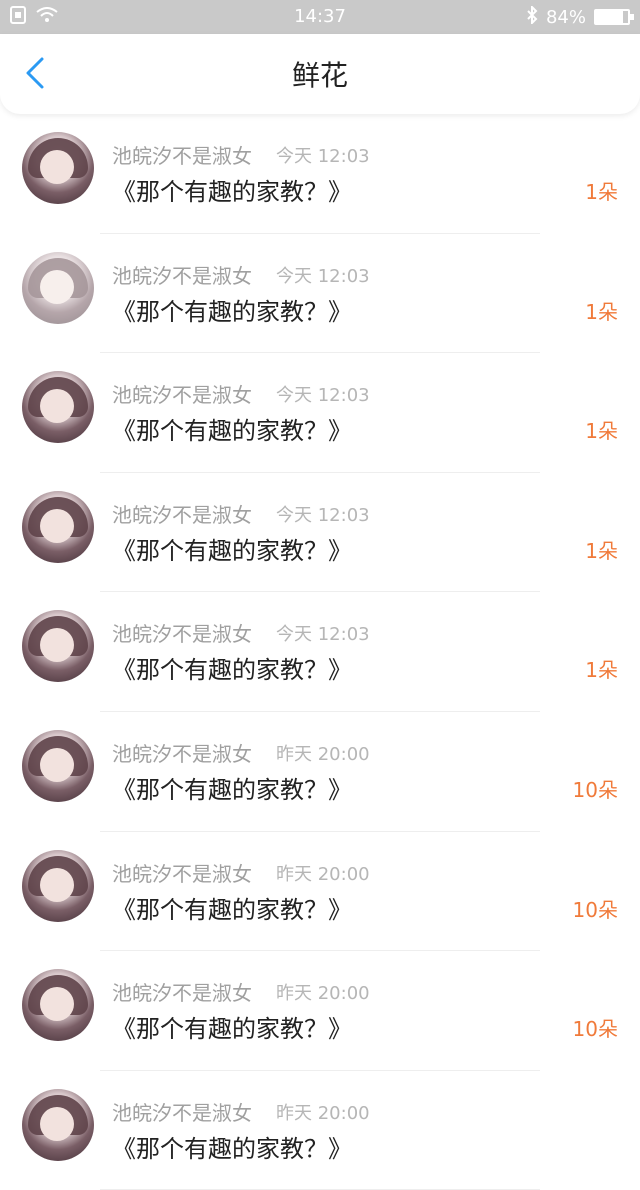 The height and width of the screenshot is (1190, 640). What do you see at coordinates (320, 1130) in the screenshot?
I see `list-item: 池皖汐不是淑女 昨天 20:00 《那个有趣的家教？》` at bounding box center [320, 1130].